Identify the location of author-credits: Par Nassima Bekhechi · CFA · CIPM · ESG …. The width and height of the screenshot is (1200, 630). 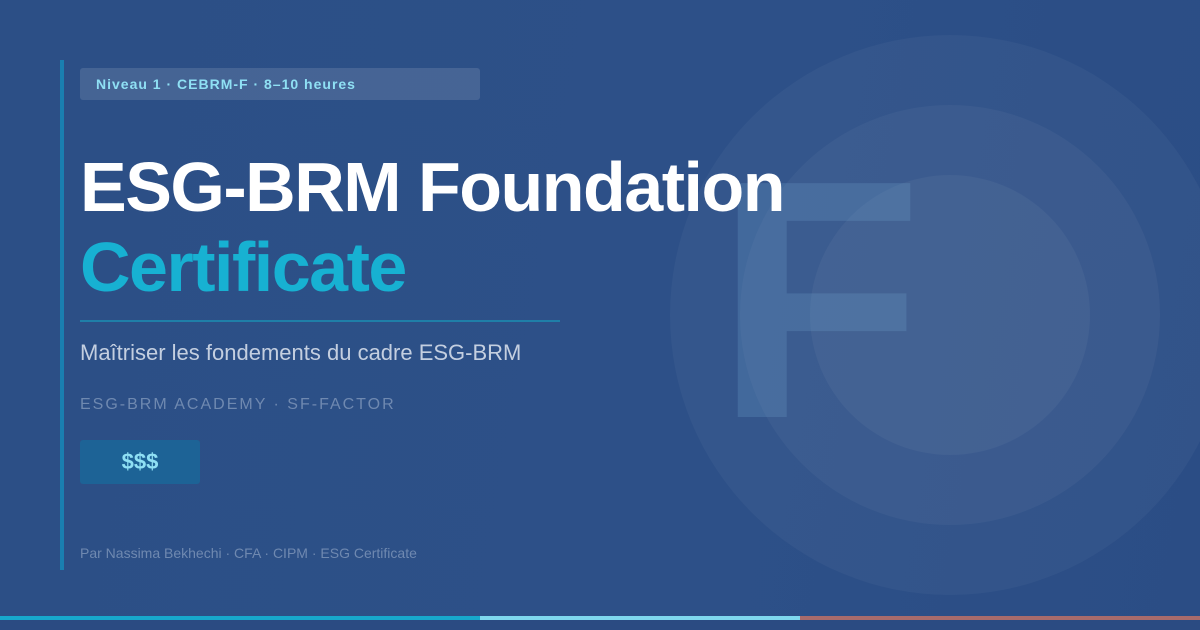
(248, 553).